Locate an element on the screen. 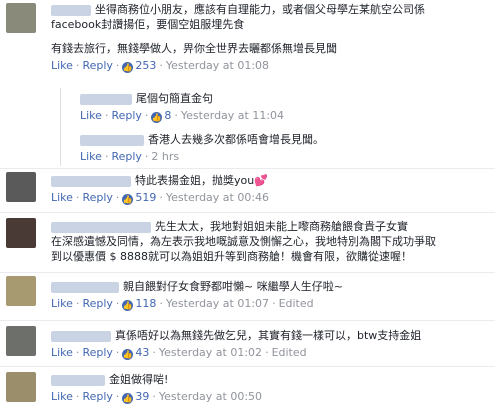  comment-text-line: 特此表揚金姐，抛獎you is located at coordinates (195, 180).